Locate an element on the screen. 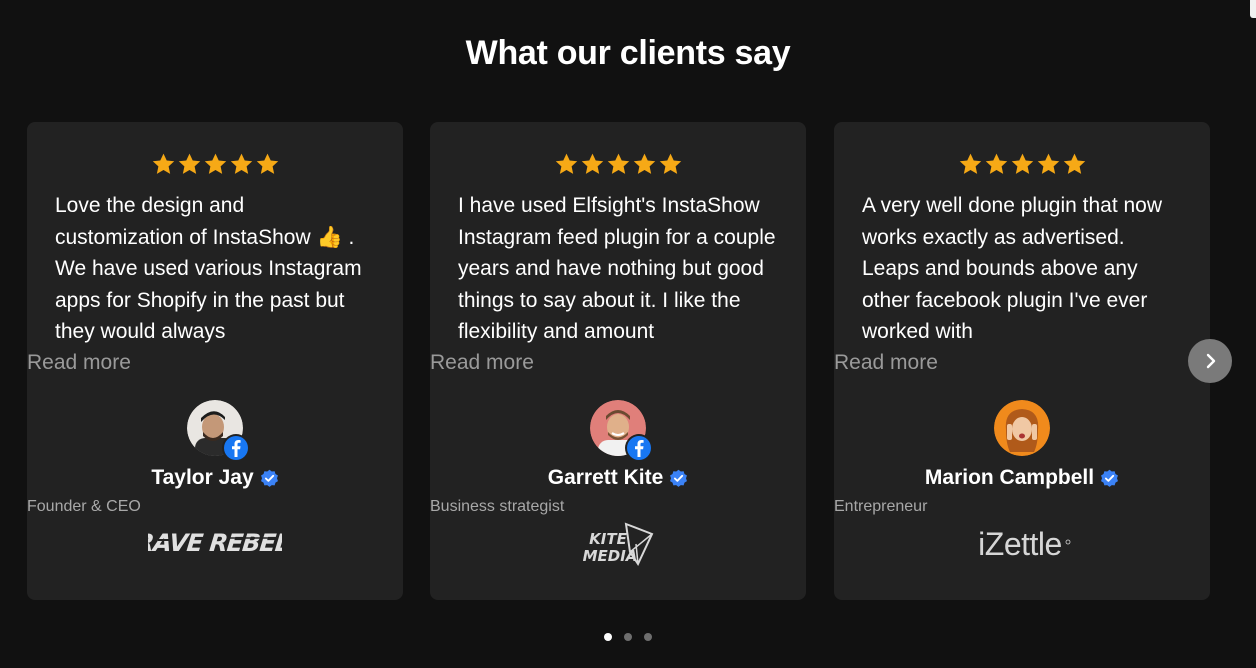 The image size is (1256, 668). company-logo: iZettle is located at coordinates (1024, 544).